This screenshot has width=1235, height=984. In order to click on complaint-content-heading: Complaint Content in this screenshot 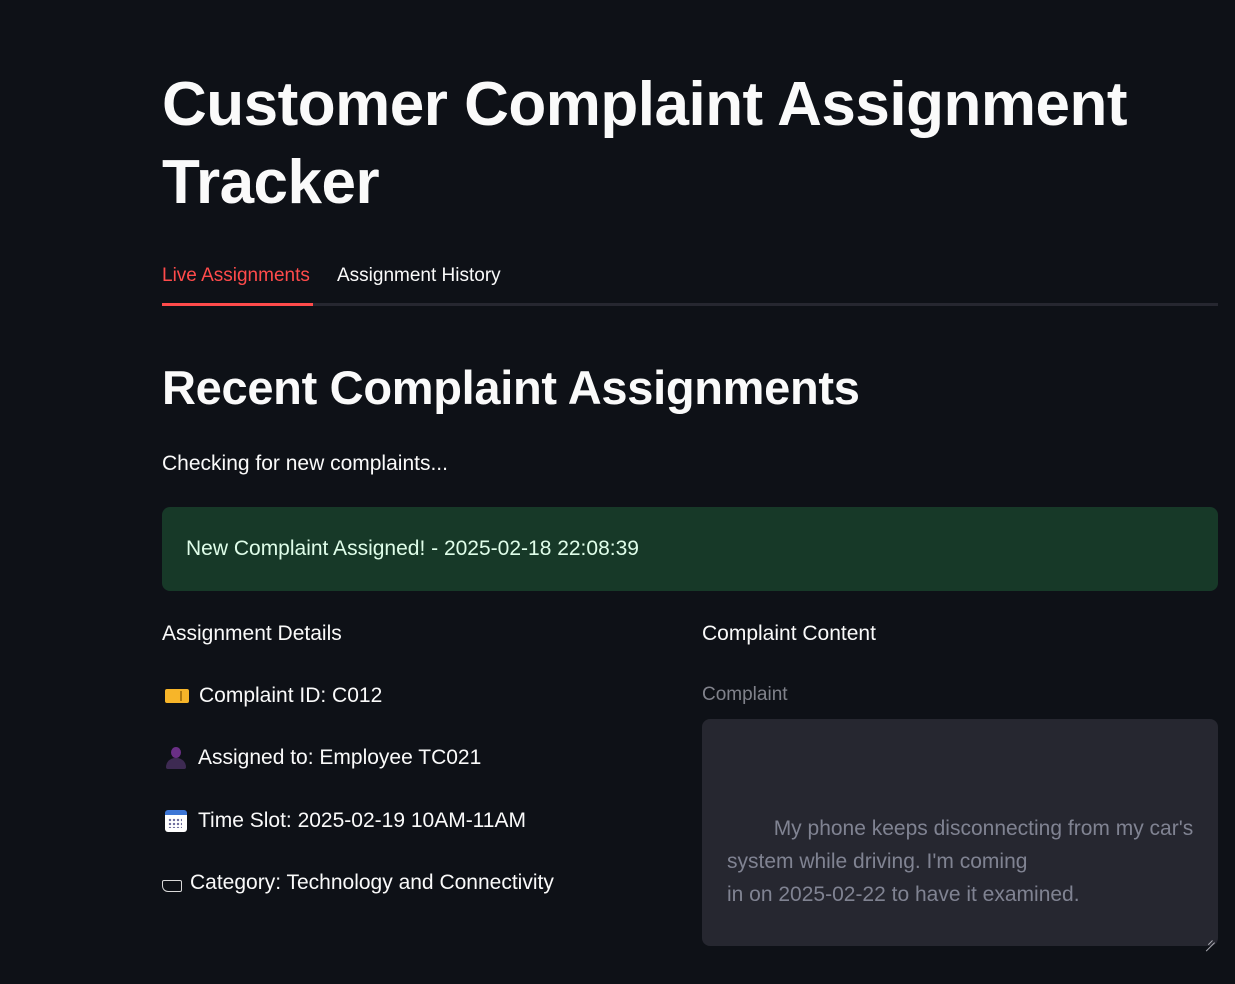, I will do `click(789, 633)`.